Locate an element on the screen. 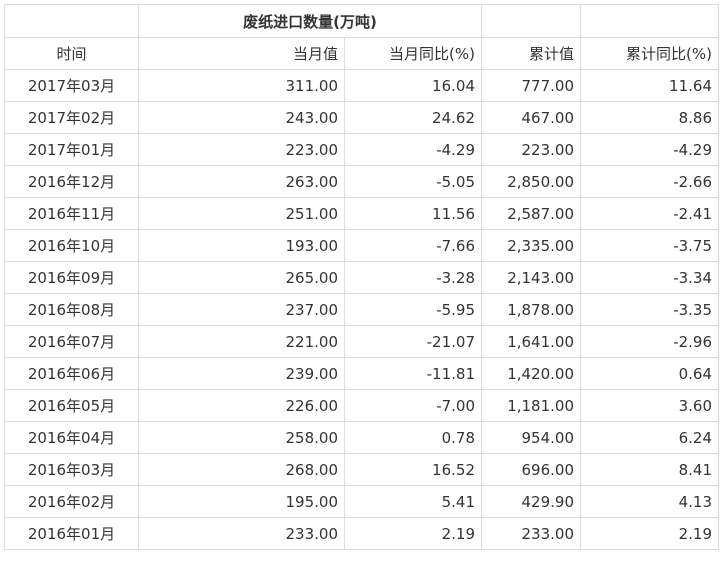 The width and height of the screenshot is (721, 571). table-row: 2016年01月 233.00 2.19 233.00 2.19 is located at coordinates (361, 533).